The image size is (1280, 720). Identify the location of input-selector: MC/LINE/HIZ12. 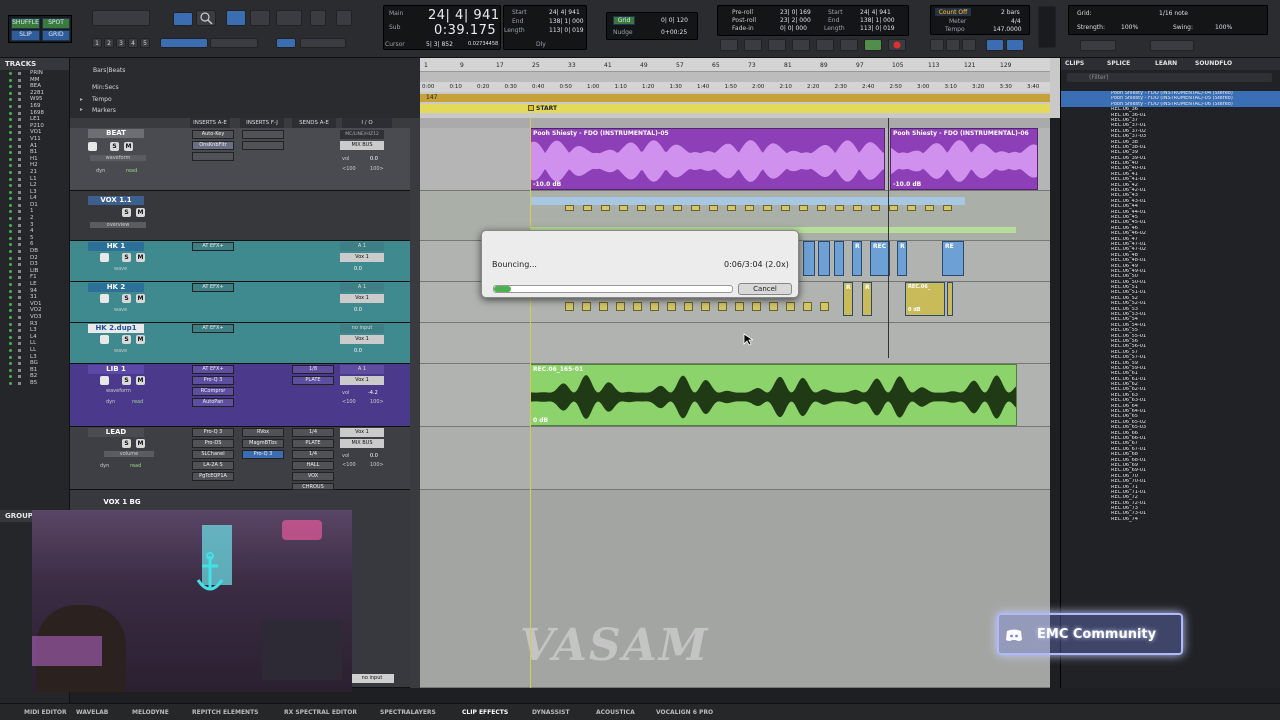
(362, 134).